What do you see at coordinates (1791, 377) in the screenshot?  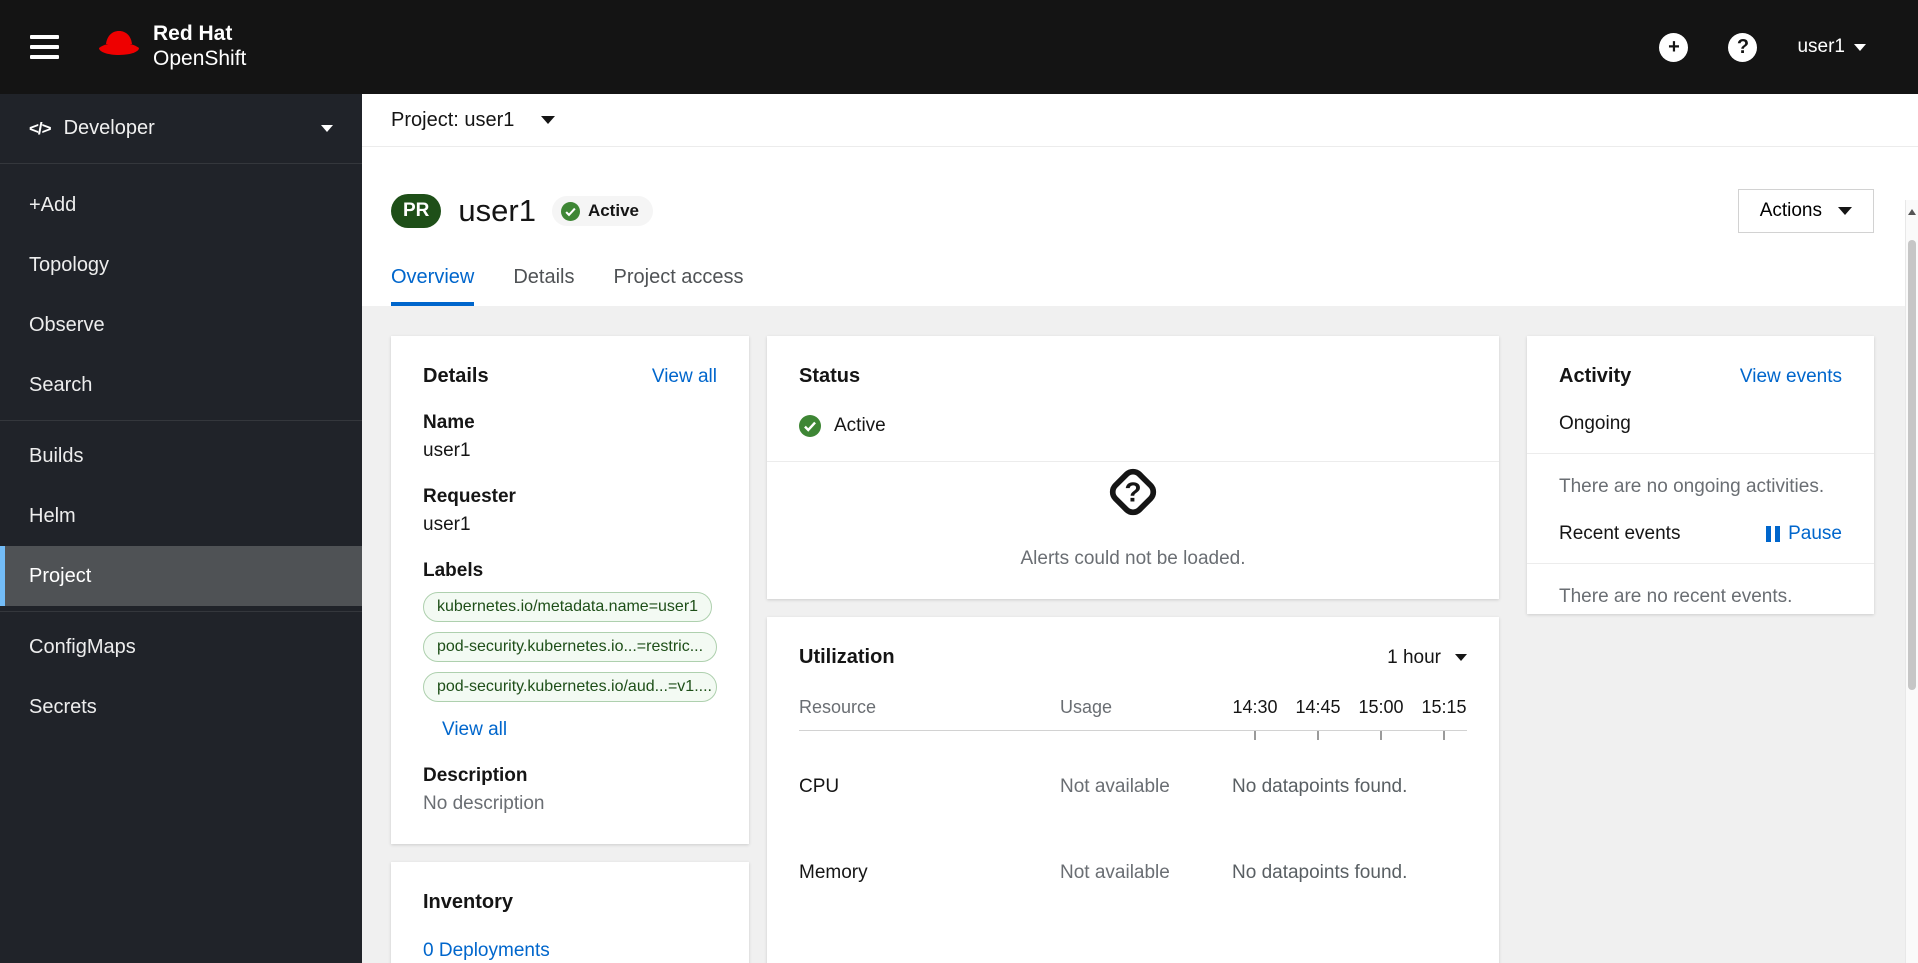 I see `view-events-link: View events` at bounding box center [1791, 377].